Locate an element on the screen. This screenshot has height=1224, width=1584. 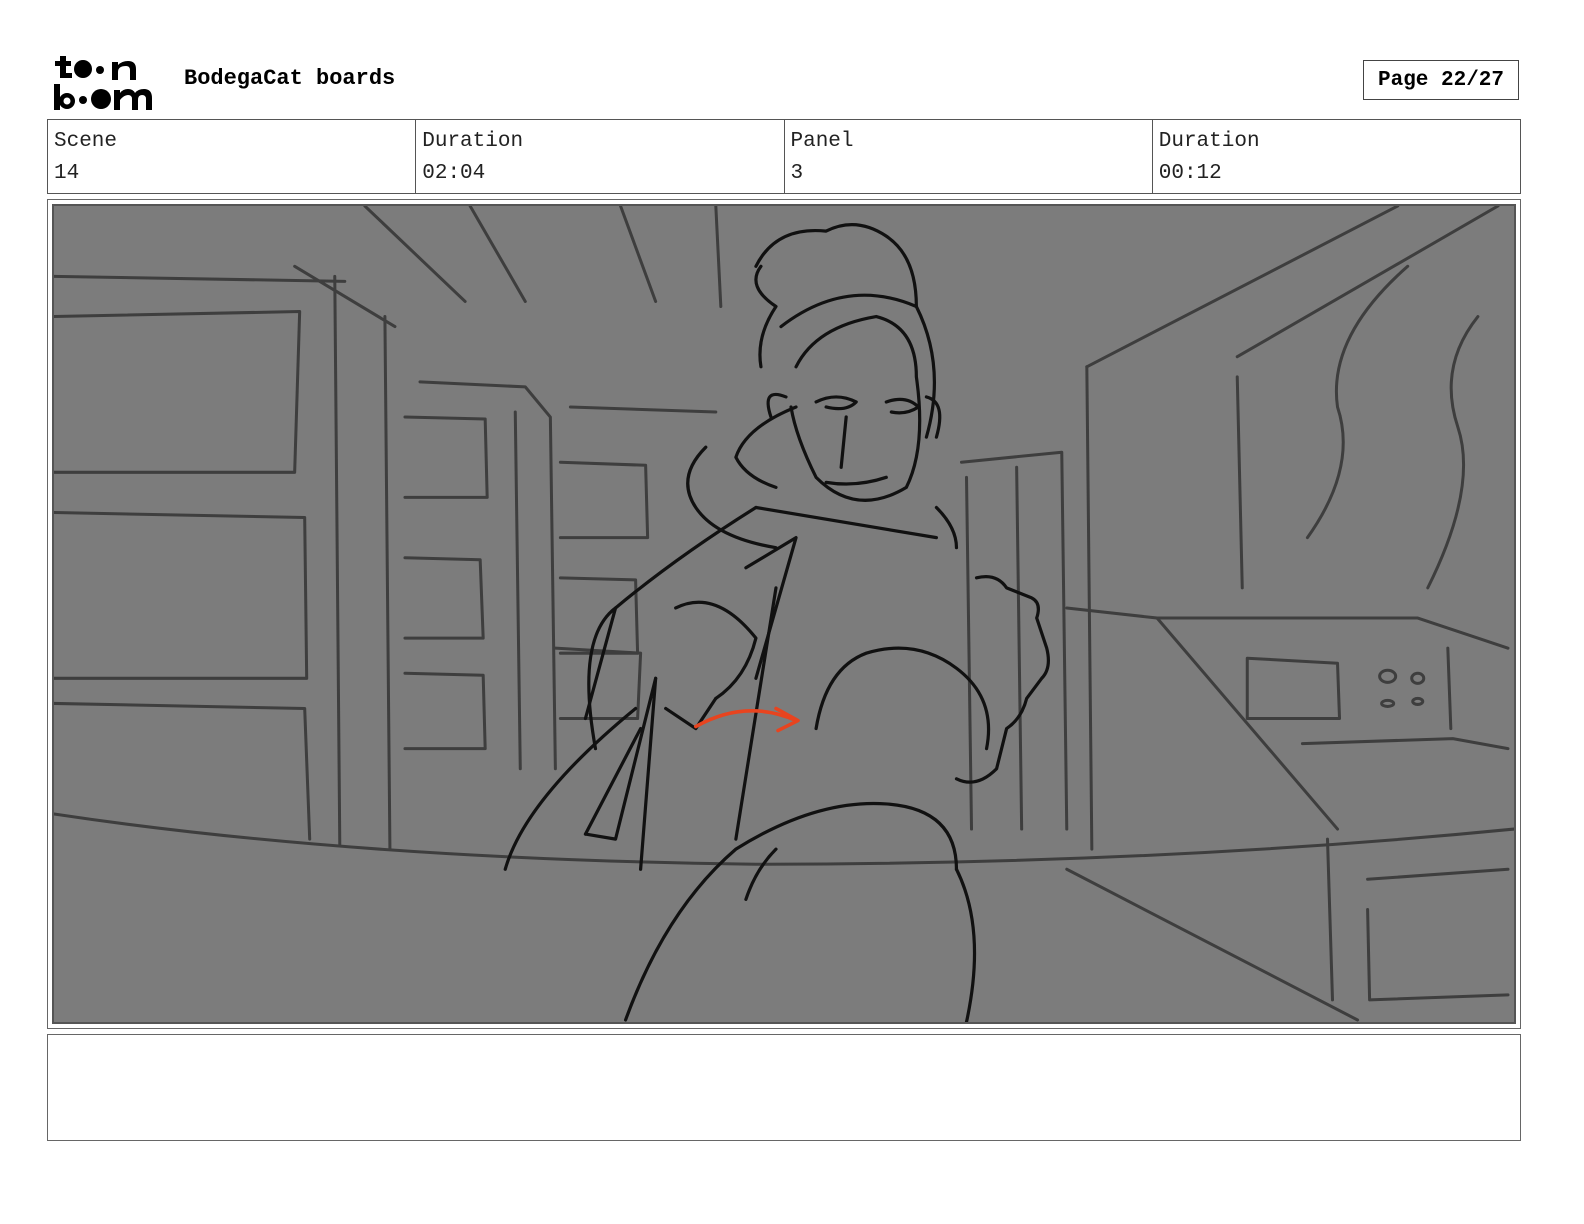
scene-label: Scene is located at coordinates (86, 141).